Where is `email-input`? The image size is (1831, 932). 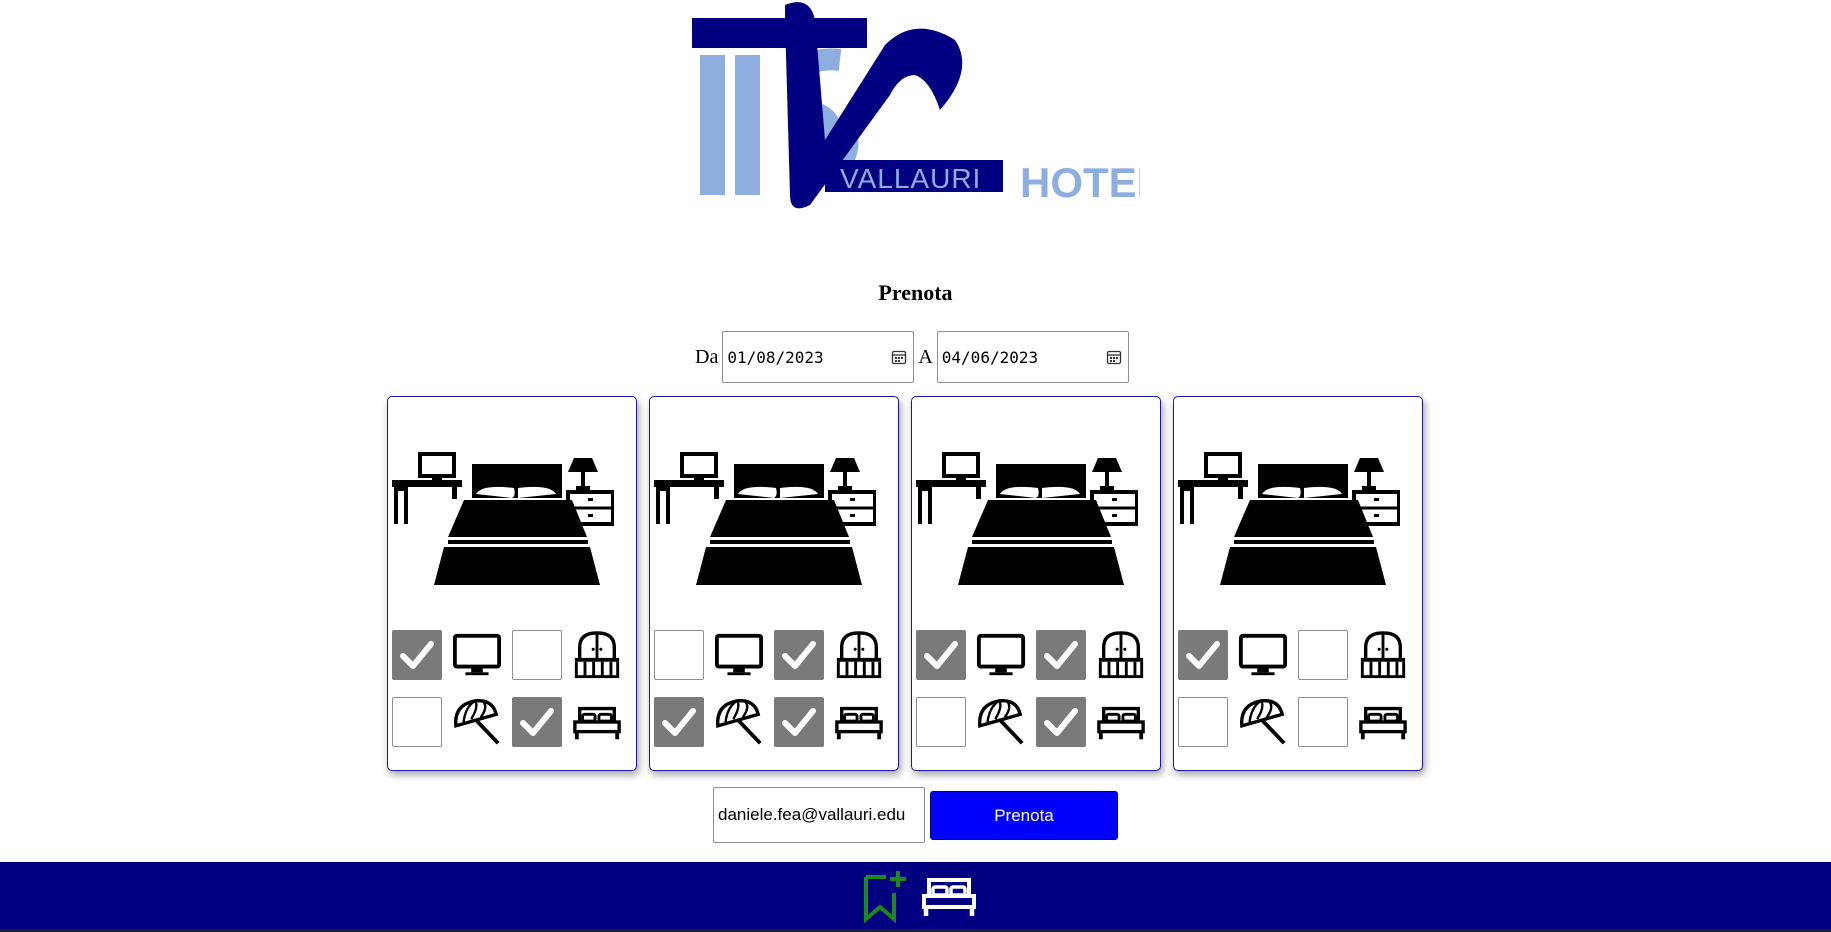 email-input is located at coordinates (819, 815).